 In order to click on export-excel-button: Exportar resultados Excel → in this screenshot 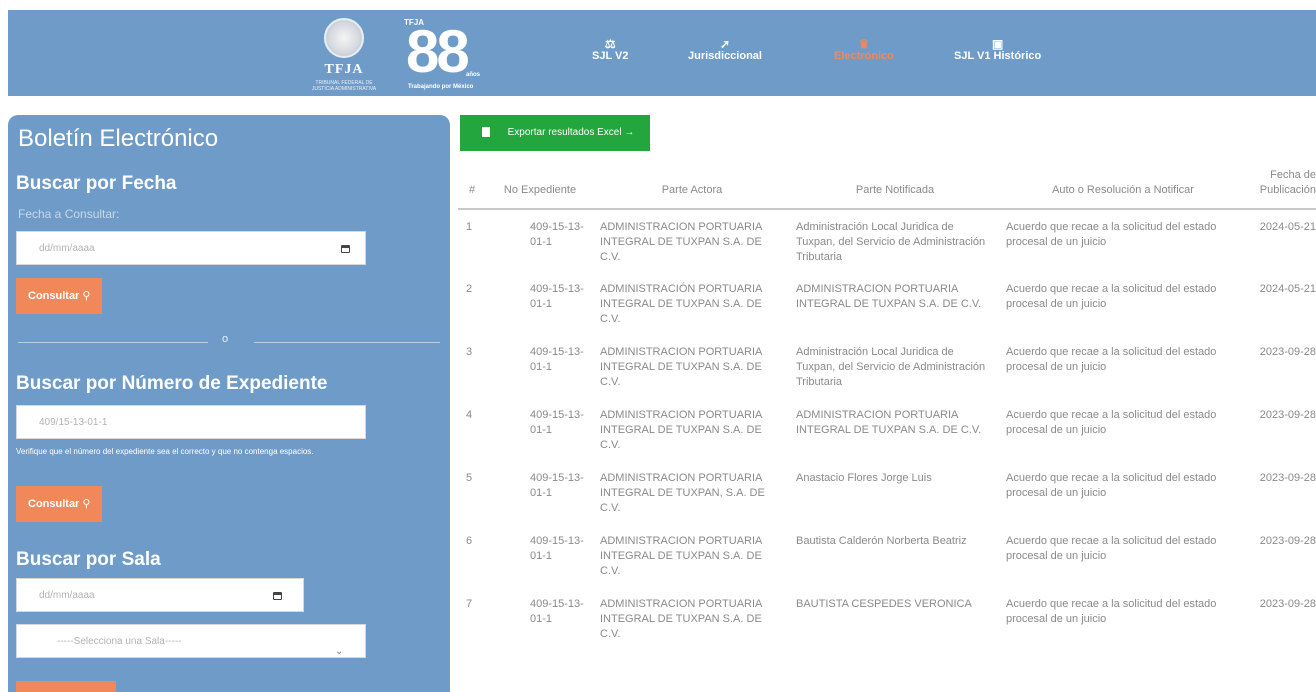, I will do `click(555, 133)`.